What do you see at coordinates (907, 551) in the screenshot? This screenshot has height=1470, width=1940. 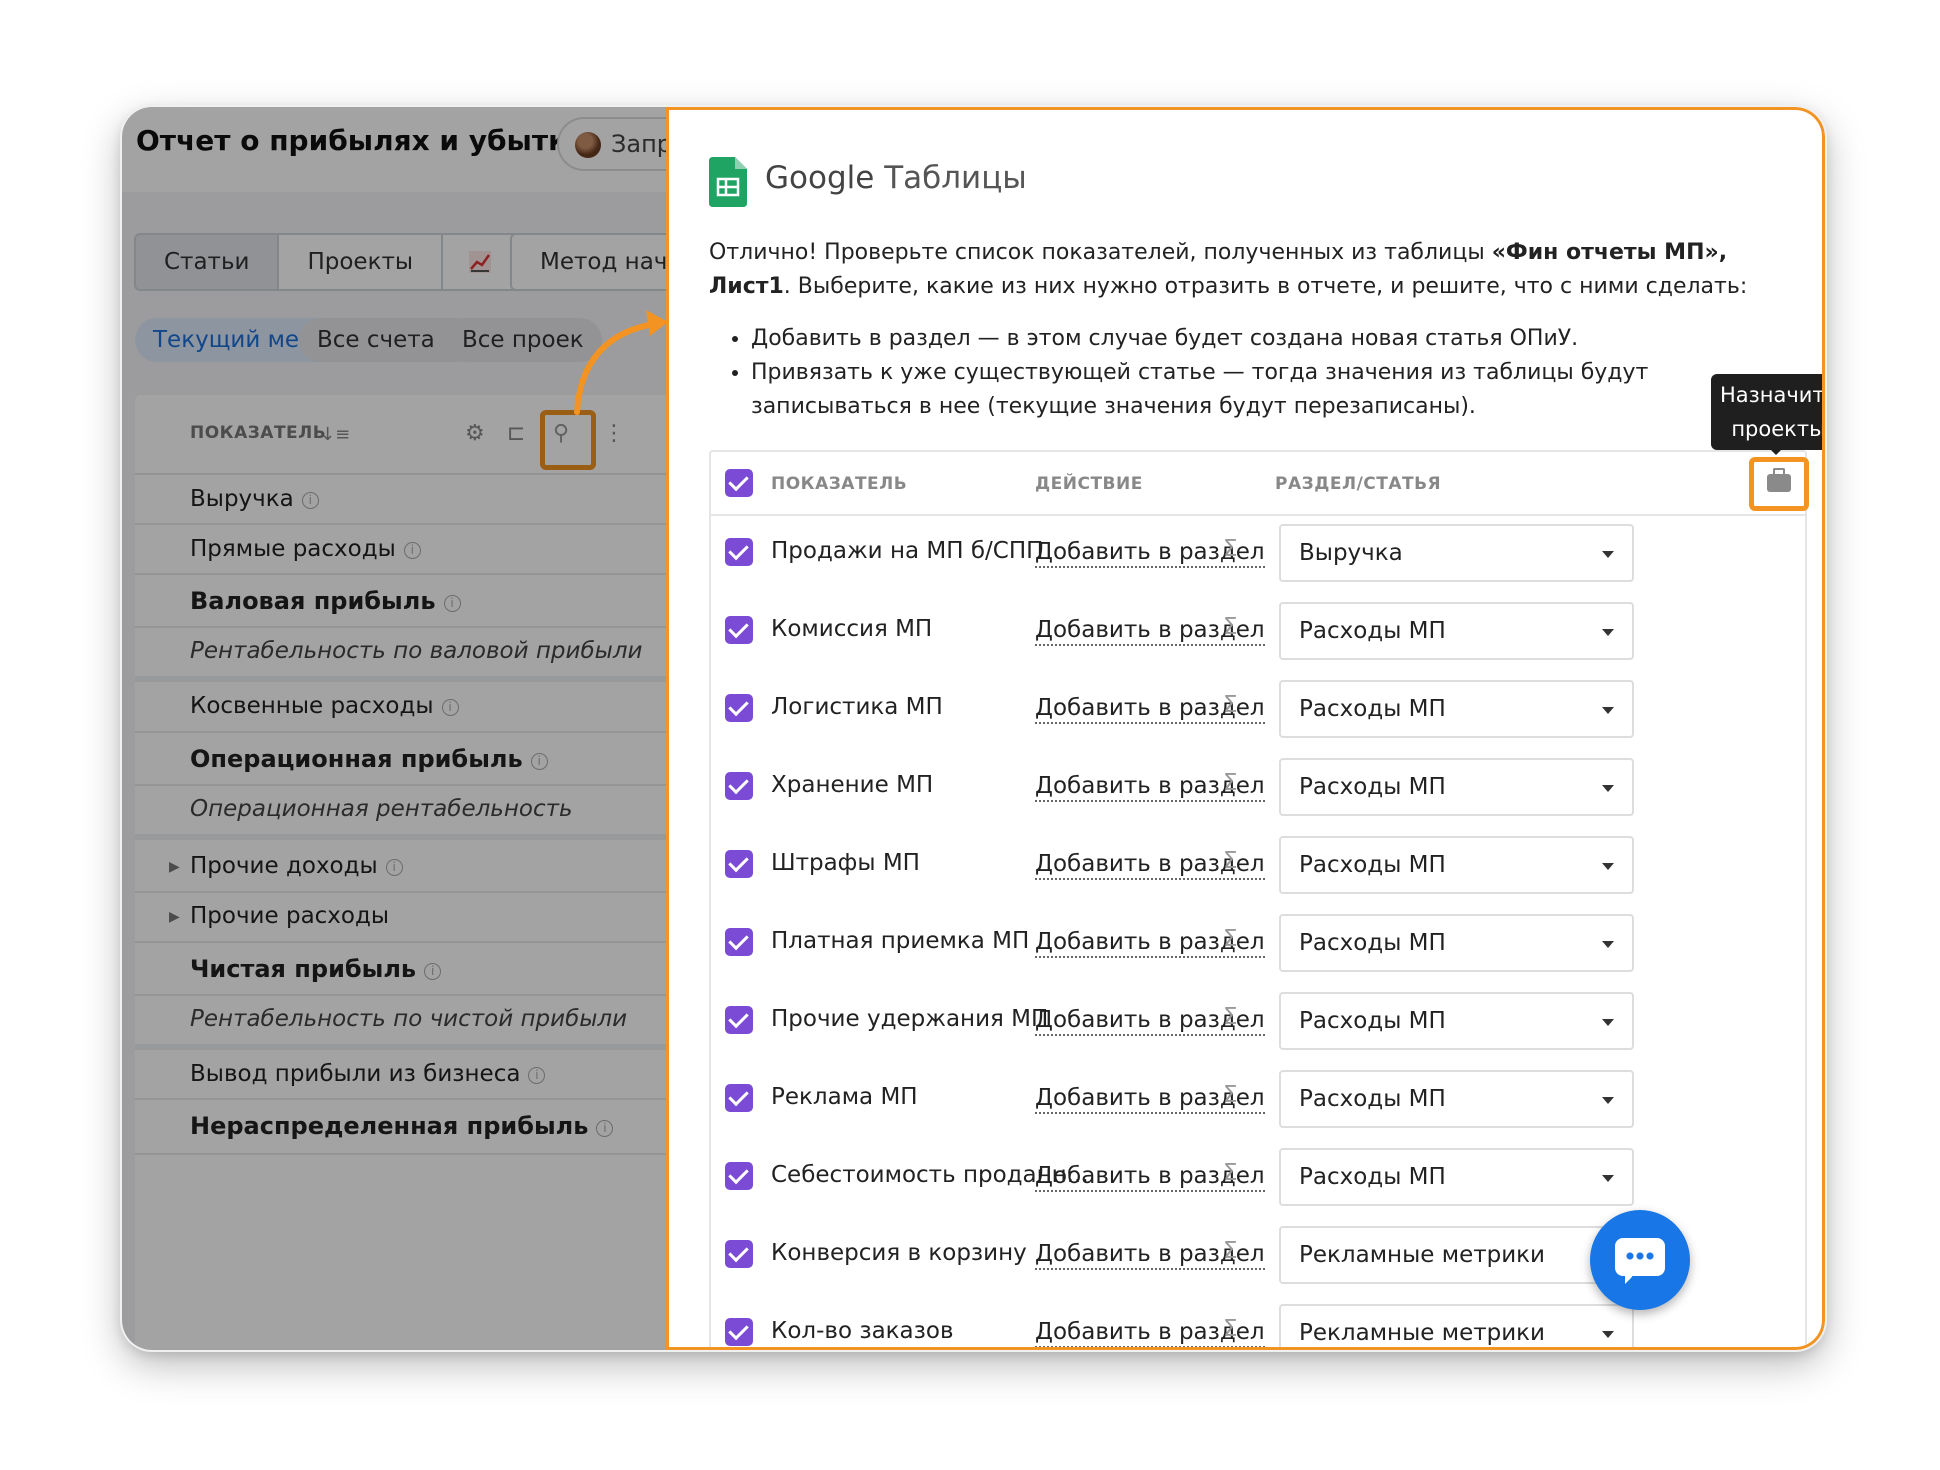 I see `indicator-name: Продажи на МП б/СПП` at bounding box center [907, 551].